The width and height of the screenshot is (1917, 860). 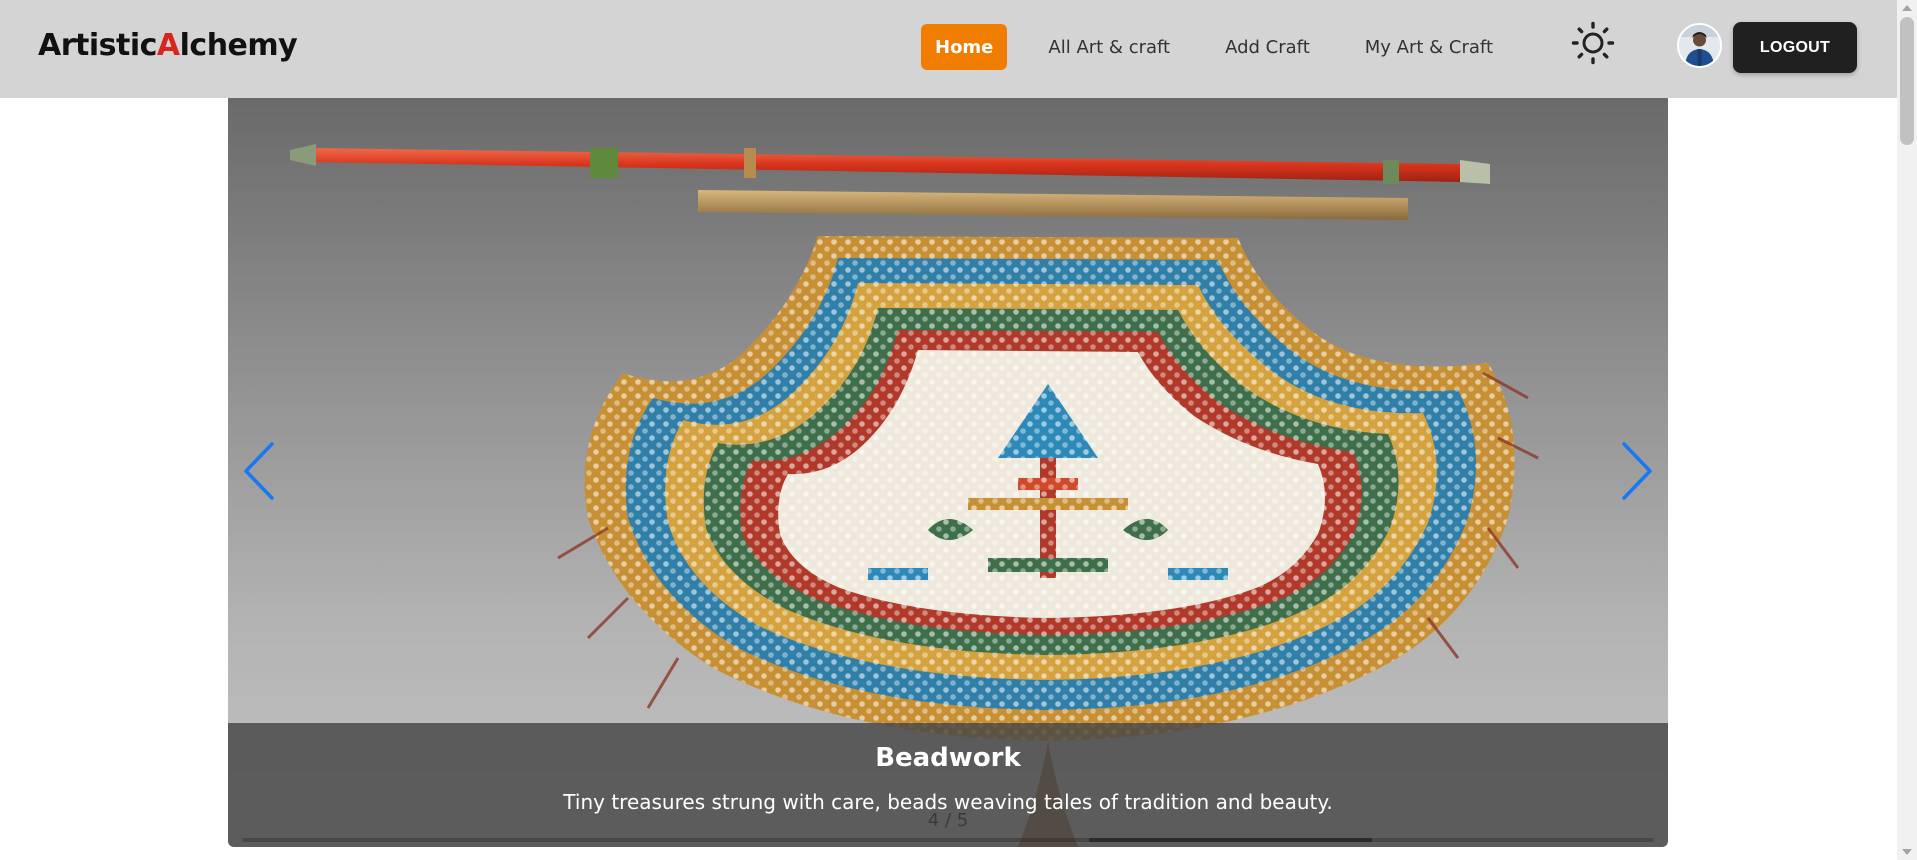 What do you see at coordinates (964, 47) in the screenshot?
I see `nav-link-home: Home` at bounding box center [964, 47].